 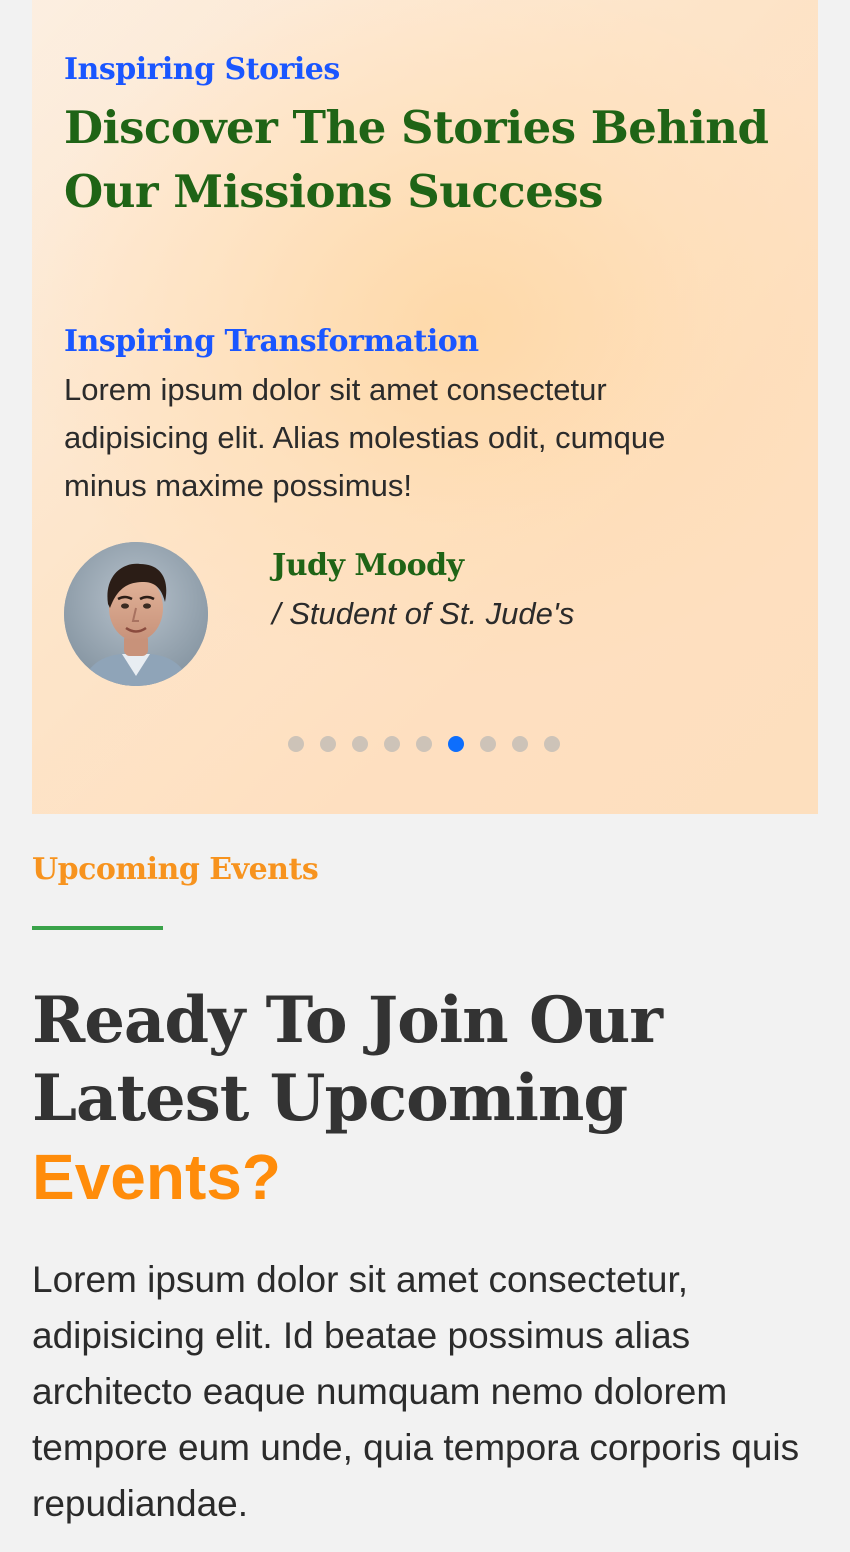 What do you see at coordinates (271, 341) in the screenshot?
I see `story-heading: Inspiring Transformation` at bounding box center [271, 341].